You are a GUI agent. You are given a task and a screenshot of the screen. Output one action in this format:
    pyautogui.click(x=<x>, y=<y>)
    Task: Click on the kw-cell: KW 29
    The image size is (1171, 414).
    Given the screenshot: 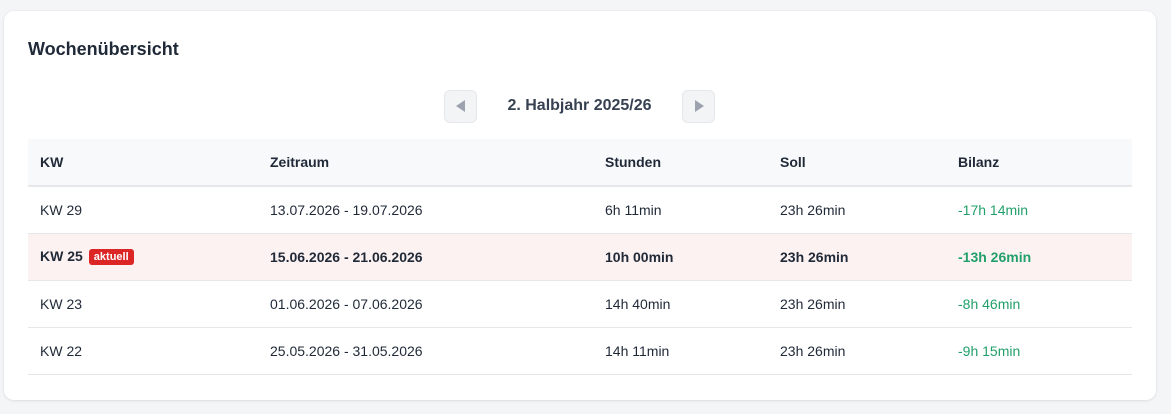 What is the action you would take?
    pyautogui.click(x=61, y=210)
    